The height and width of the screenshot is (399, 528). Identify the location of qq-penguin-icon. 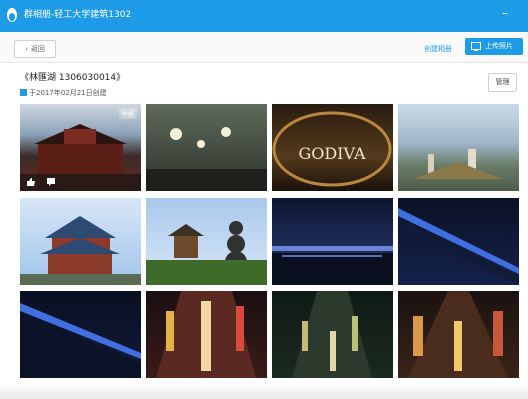
(12, 15).